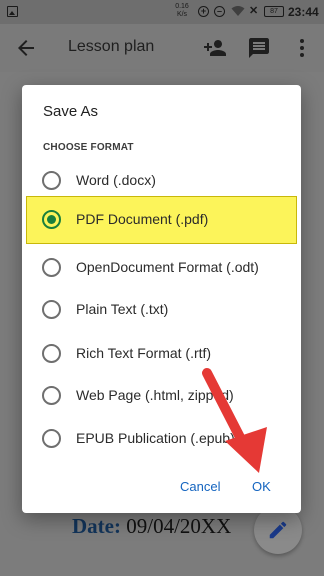 The image size is (324, 576). I want to click on format-option-txt: Plain Text (.txt), so click(161, 310).